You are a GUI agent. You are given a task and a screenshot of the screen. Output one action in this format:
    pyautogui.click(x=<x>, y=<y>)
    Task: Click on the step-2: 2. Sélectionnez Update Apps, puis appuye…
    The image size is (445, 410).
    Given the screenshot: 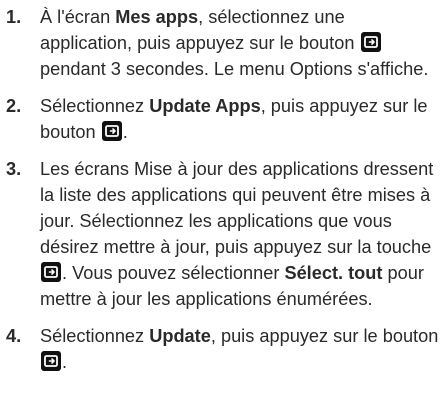 What is the action you would take?
    pyautogui.click(x=222, y=119)
    